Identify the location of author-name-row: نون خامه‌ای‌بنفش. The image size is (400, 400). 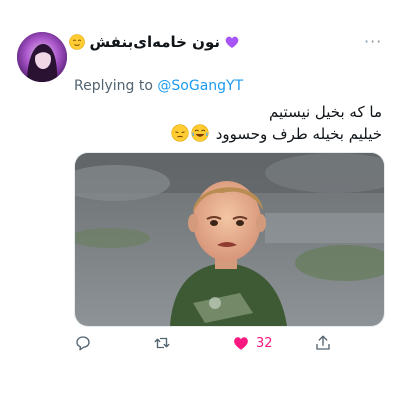
(154, 42).